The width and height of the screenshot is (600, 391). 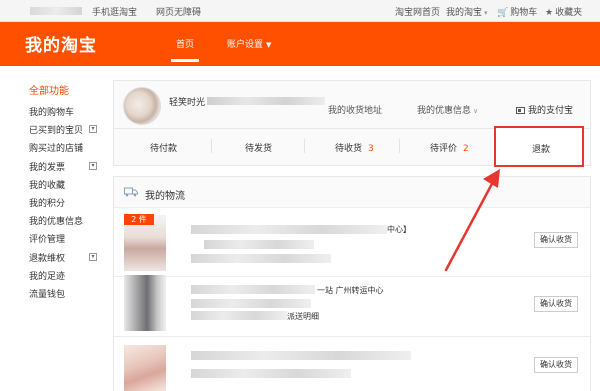 I want to click on alipay-link: 我的支付宝, so click(x=544, y=109).